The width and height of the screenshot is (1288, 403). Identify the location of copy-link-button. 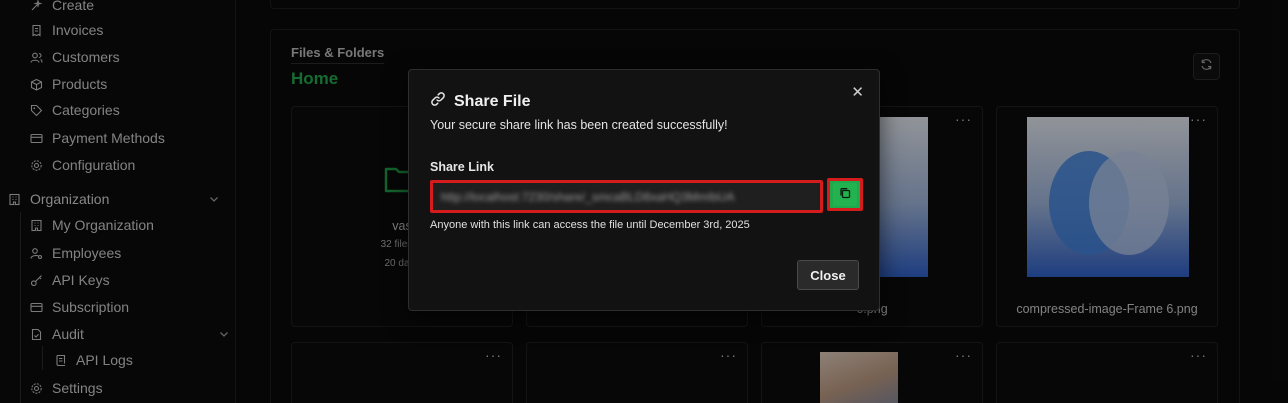
(845, 194).